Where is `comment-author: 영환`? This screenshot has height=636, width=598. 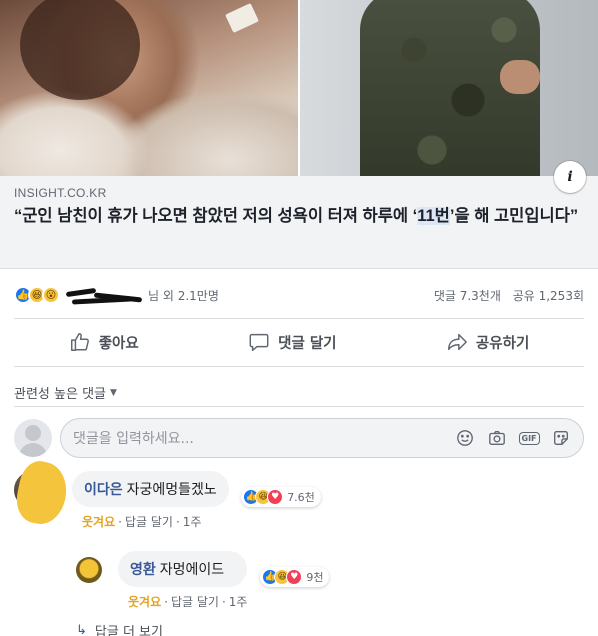
comment-author: 영환 is located at coordinates (143, 570).